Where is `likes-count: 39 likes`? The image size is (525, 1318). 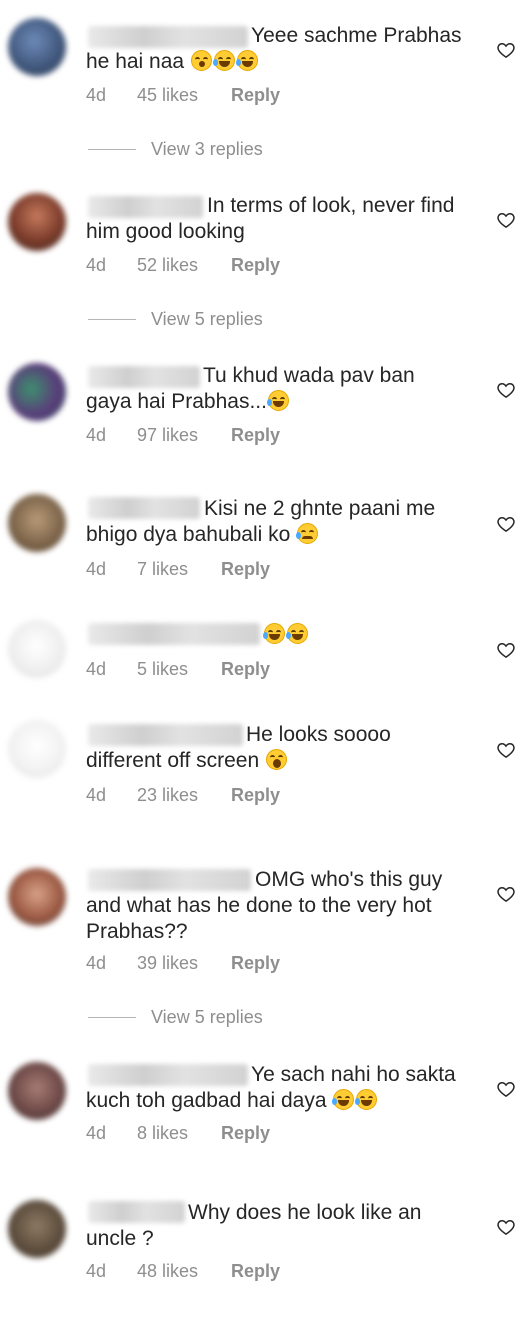
likes-count: 39 likes is located at coordinates (167, 963).